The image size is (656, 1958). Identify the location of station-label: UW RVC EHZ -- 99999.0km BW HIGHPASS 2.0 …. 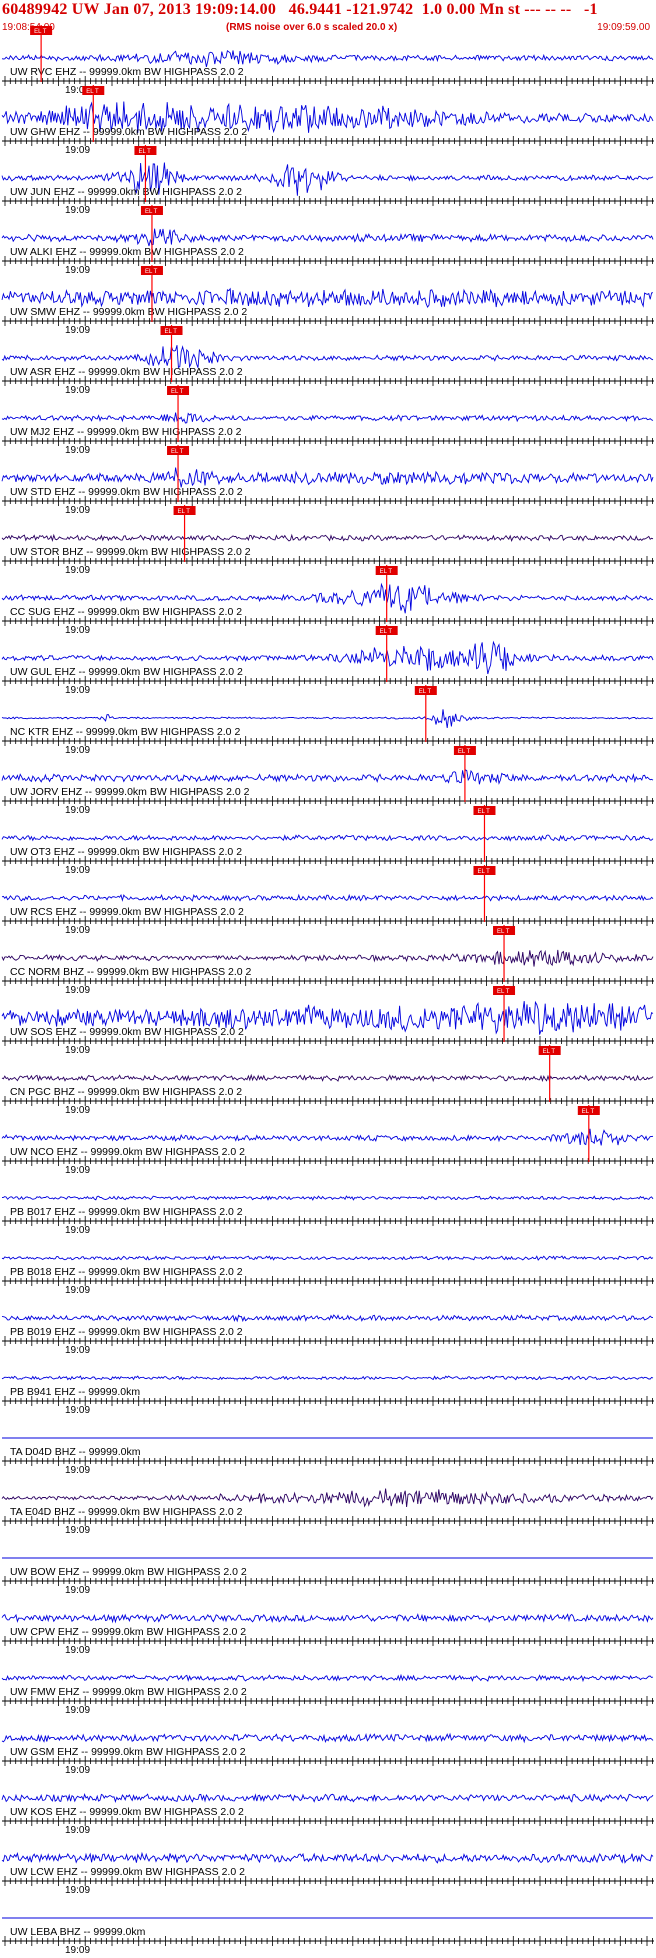
(127, 72).